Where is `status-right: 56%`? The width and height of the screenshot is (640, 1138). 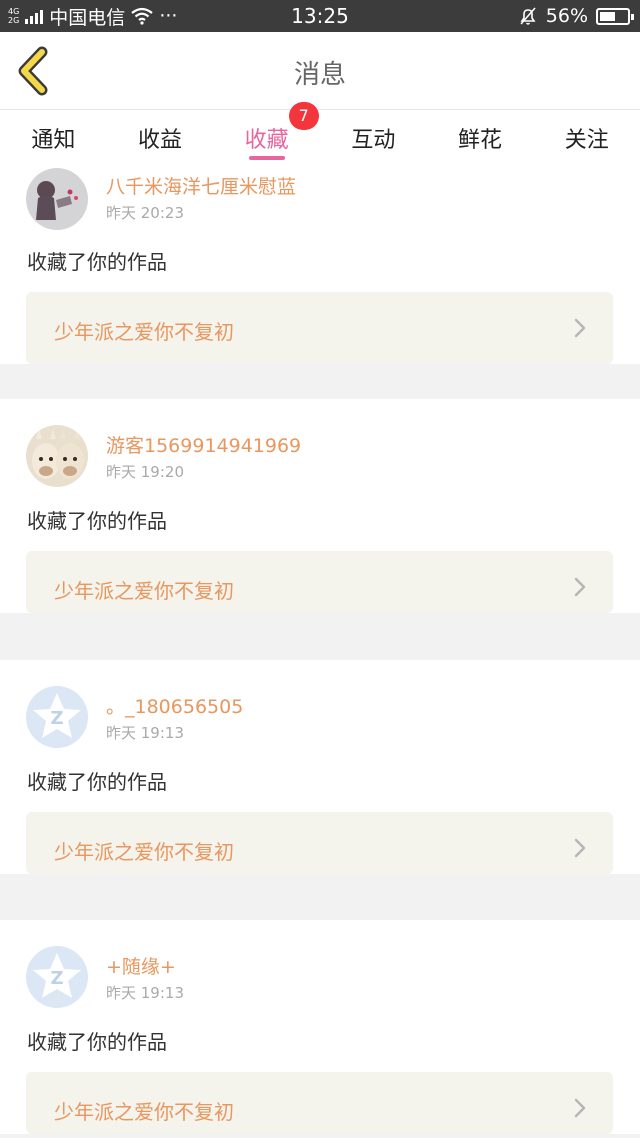 status-right: 56% is located at coordinates (576, 16).